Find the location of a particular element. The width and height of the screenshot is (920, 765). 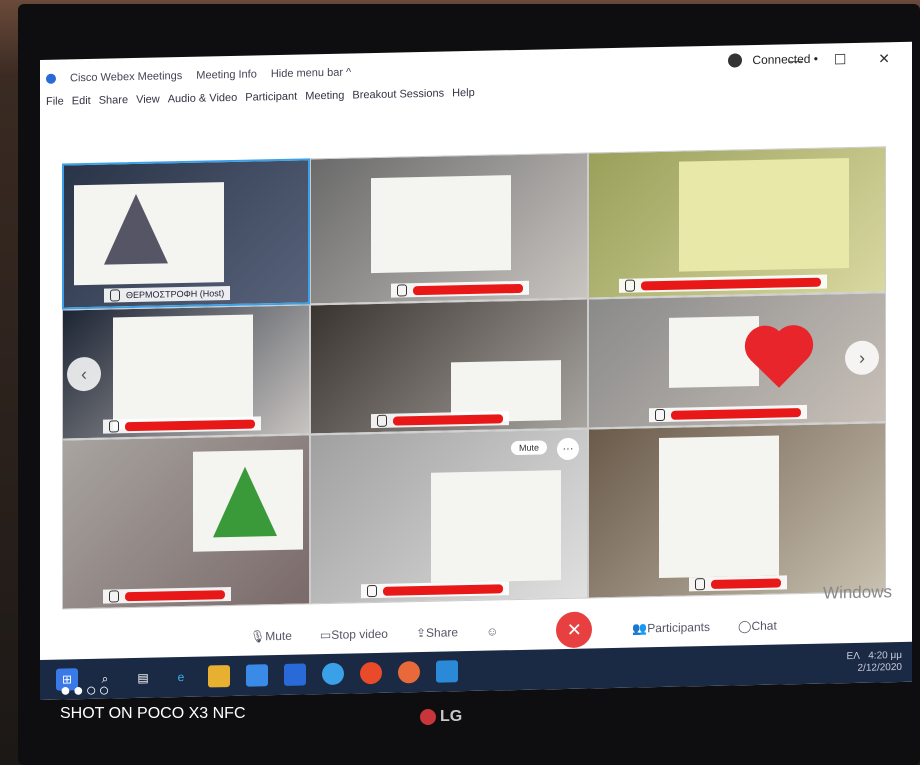

clock-time: 4:20 μμ is located at coordinates (885, 655).